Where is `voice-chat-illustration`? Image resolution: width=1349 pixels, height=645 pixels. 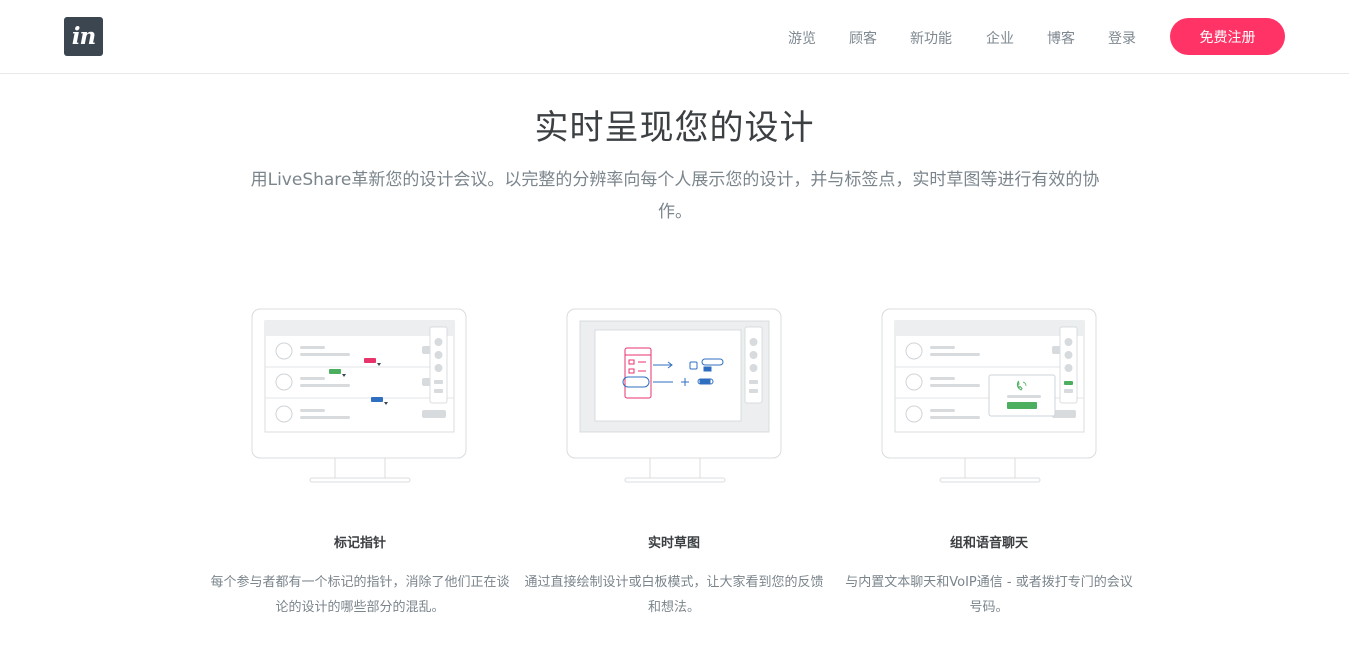
voice-chat-illustration is located at coordinates (989, 395).